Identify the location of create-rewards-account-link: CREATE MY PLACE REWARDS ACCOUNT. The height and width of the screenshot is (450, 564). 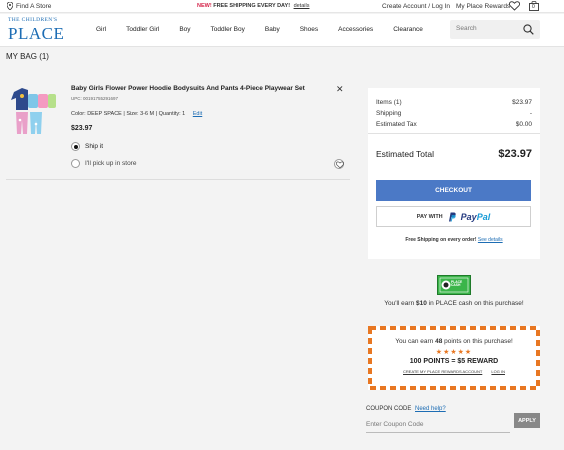
(442, 371).